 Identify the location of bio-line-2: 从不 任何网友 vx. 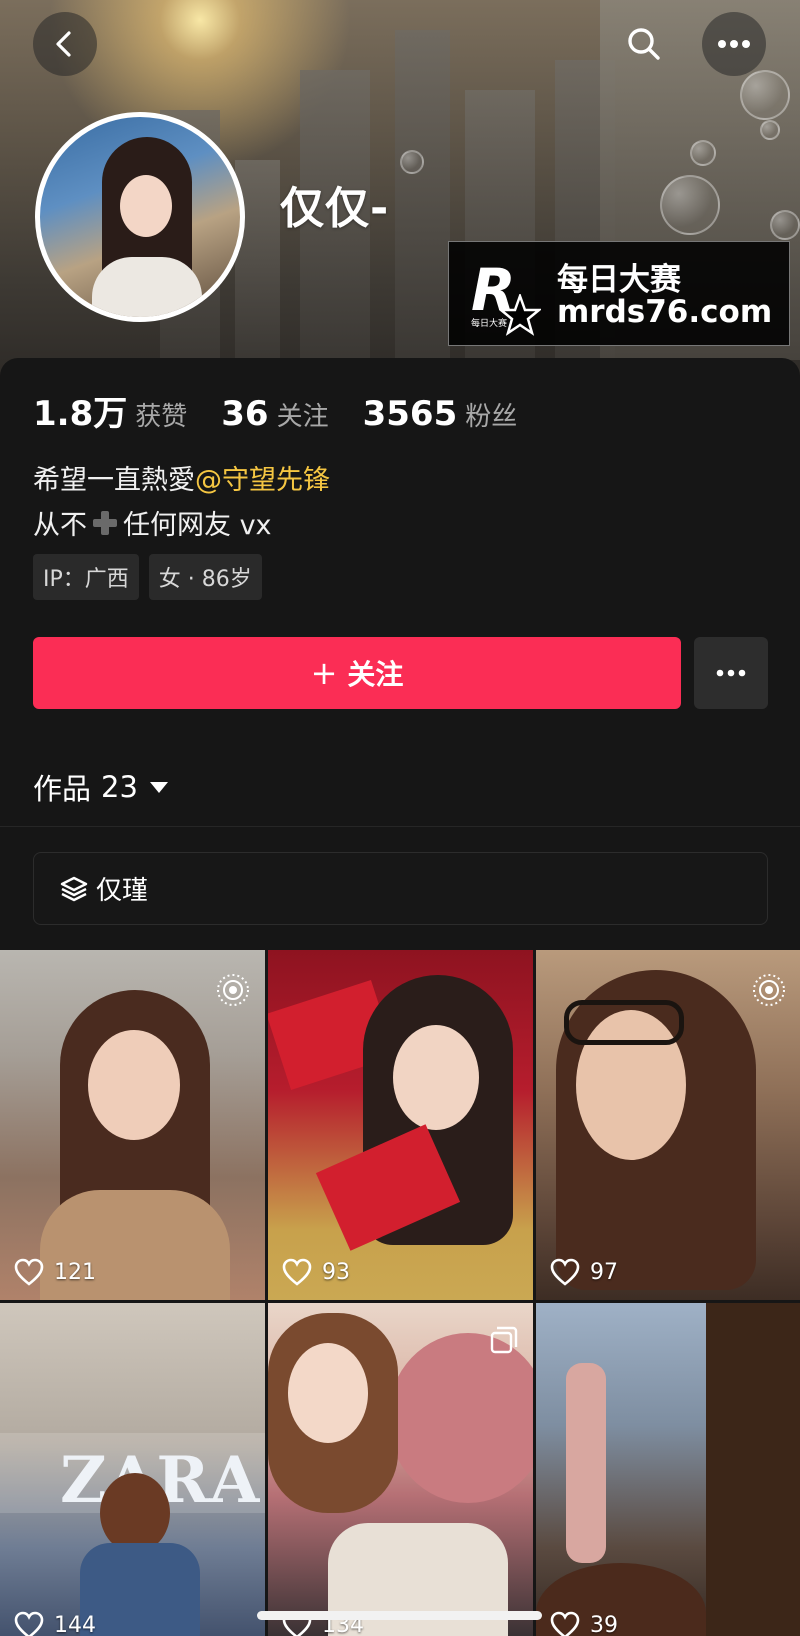
(152, 522).